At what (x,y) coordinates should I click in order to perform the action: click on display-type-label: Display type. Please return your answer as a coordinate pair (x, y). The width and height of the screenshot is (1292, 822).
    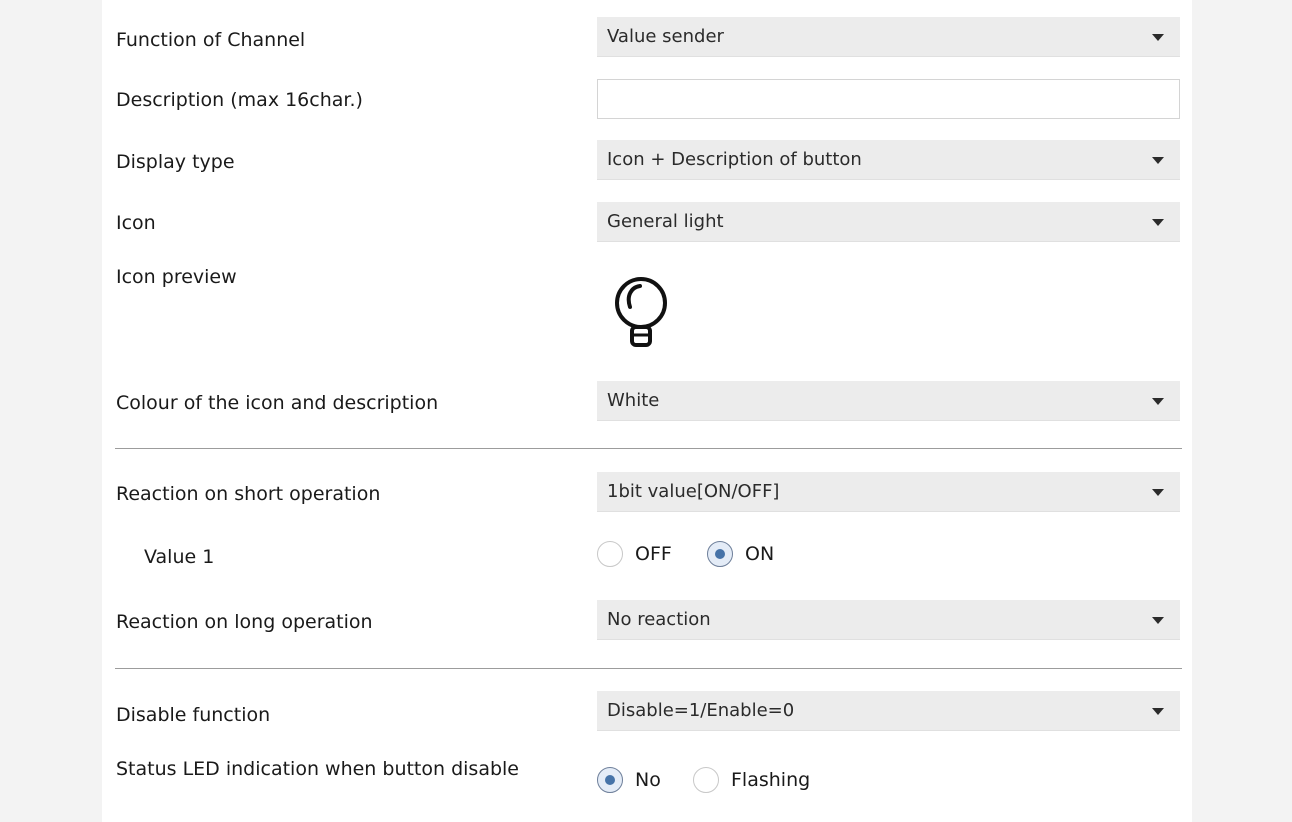
    Looking at the image, I should click on (175, 162).